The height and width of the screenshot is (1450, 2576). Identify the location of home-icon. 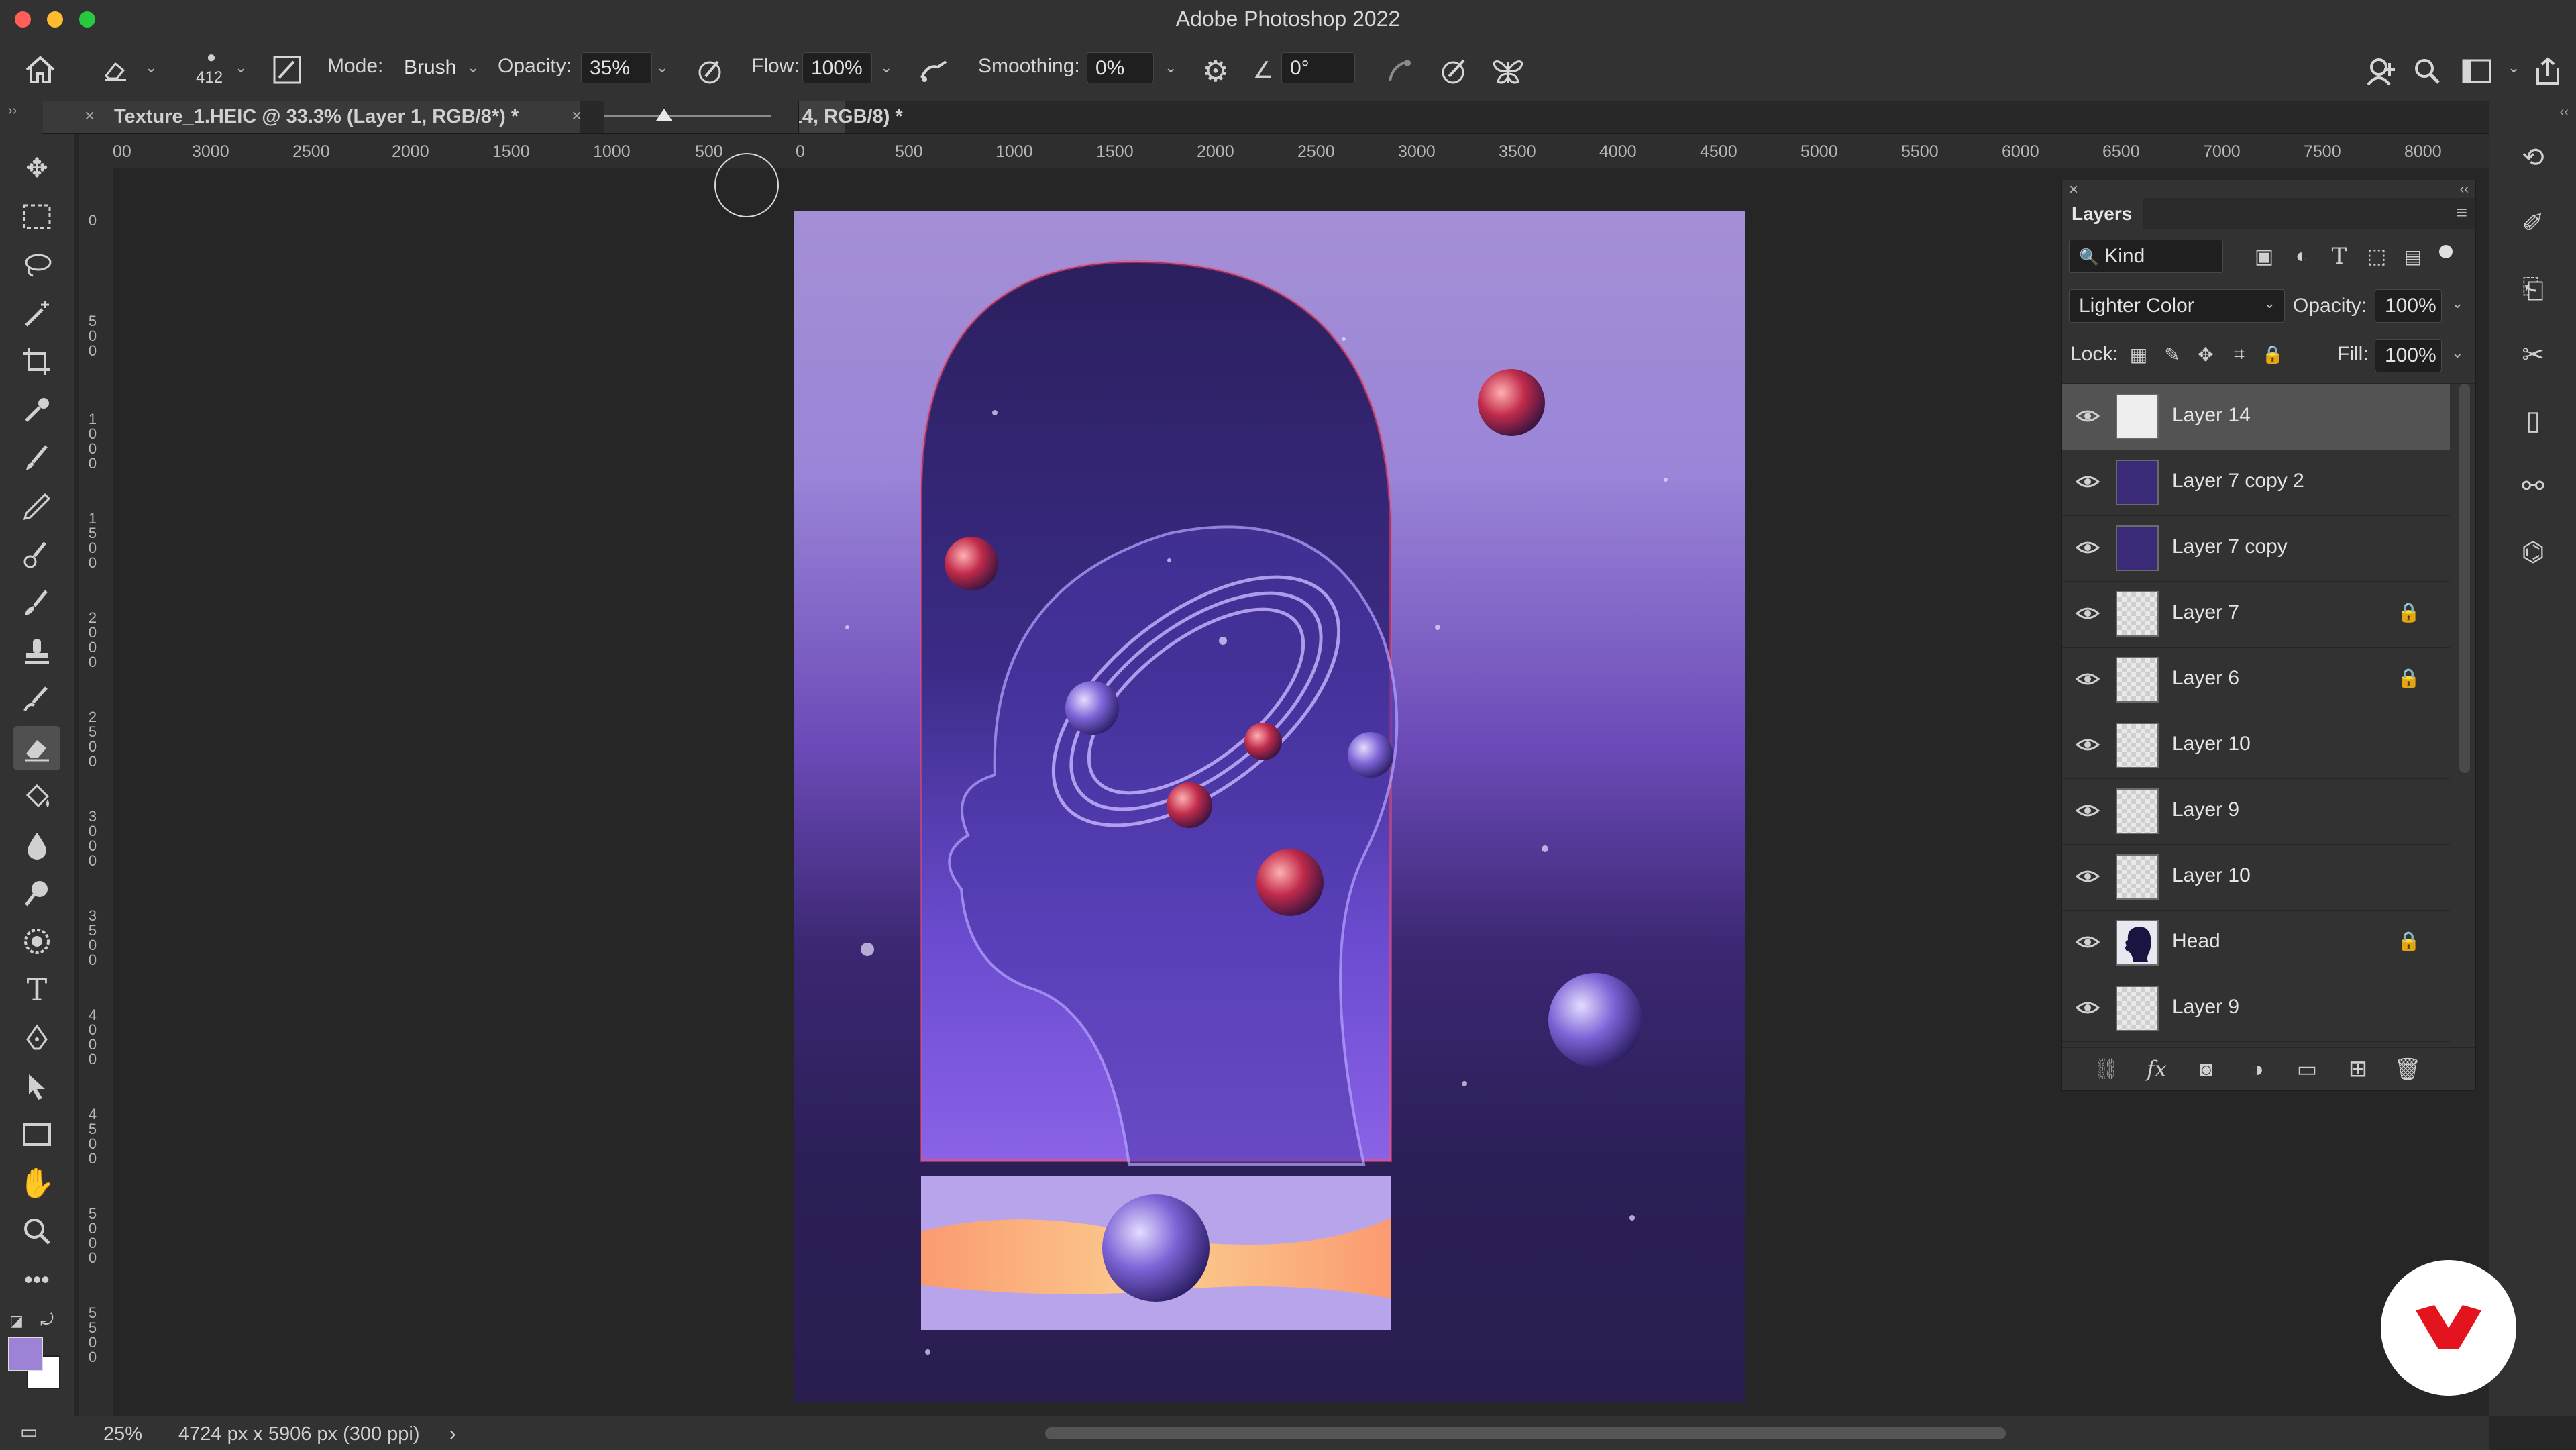
(40, 70).